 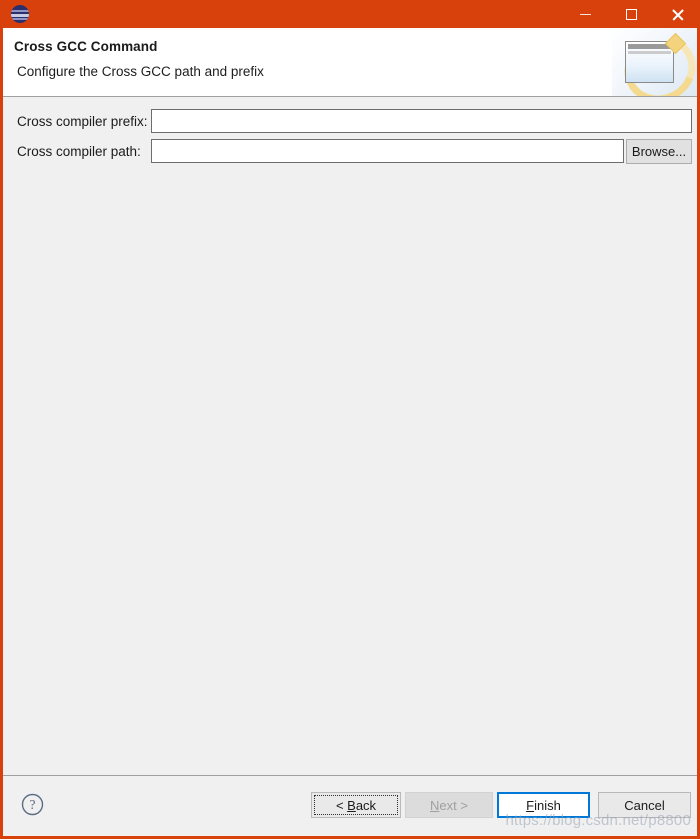 What do you see at coordinates (350, 14) in the screenshot?
I see `title-bar` at bounding box center [350, 14].